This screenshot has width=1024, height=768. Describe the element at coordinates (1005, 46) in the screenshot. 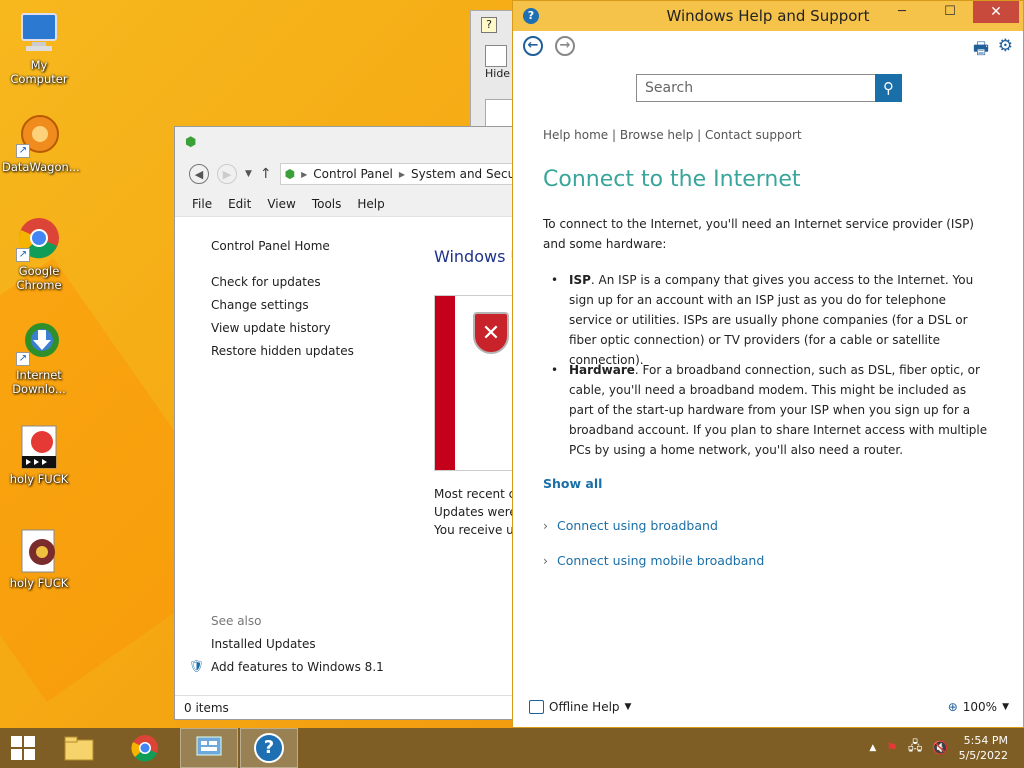

I see `gear-icon: ⚙` at that location.